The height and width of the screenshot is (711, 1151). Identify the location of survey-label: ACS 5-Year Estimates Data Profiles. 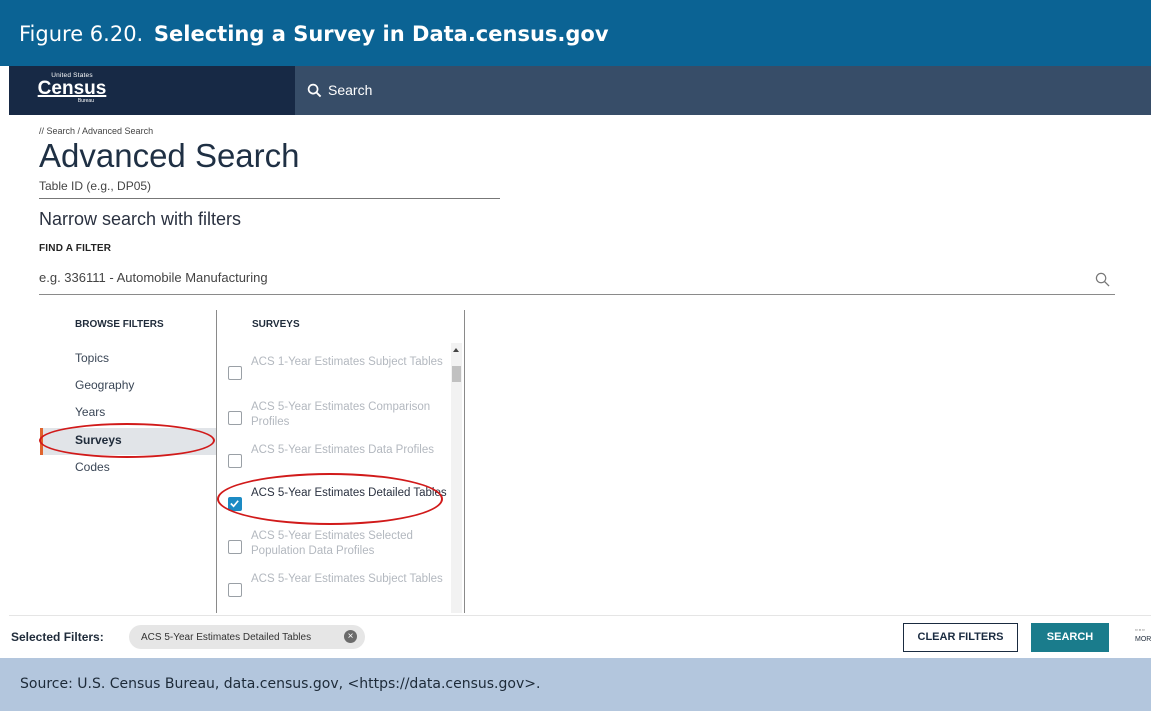
(343, 450).